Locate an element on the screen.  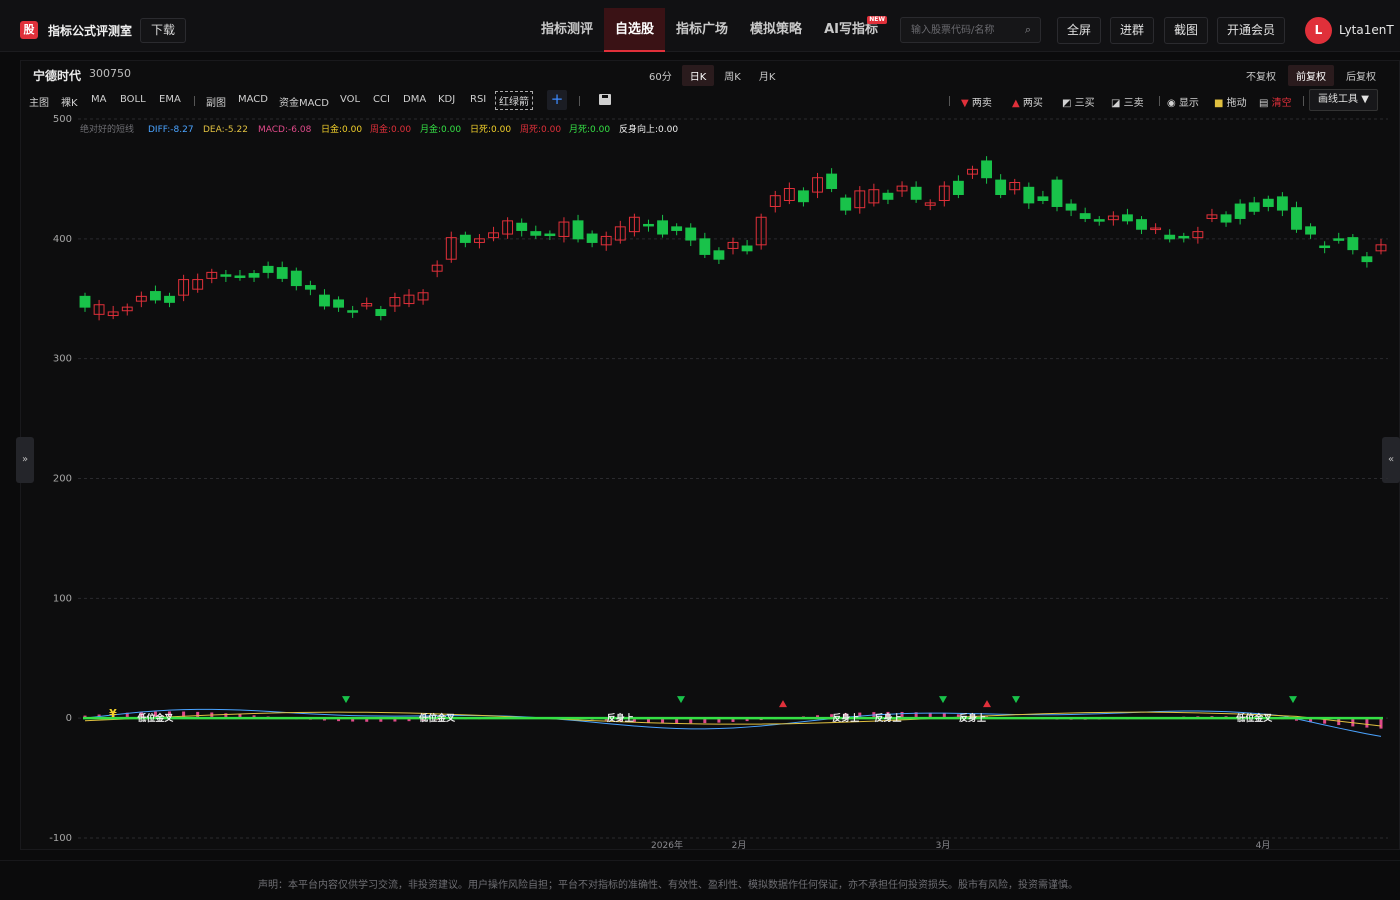
period-selector: 60分 日K 周K 月K is located at coordinates (713, 75).